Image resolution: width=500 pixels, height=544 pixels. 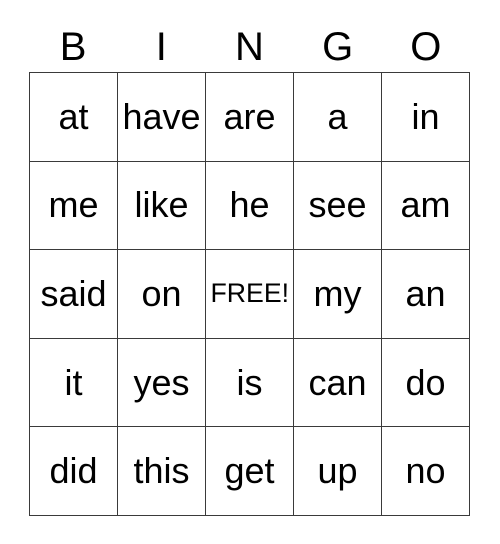 I want to click on bingo-cell-label: no, so click(x=425, y=471).